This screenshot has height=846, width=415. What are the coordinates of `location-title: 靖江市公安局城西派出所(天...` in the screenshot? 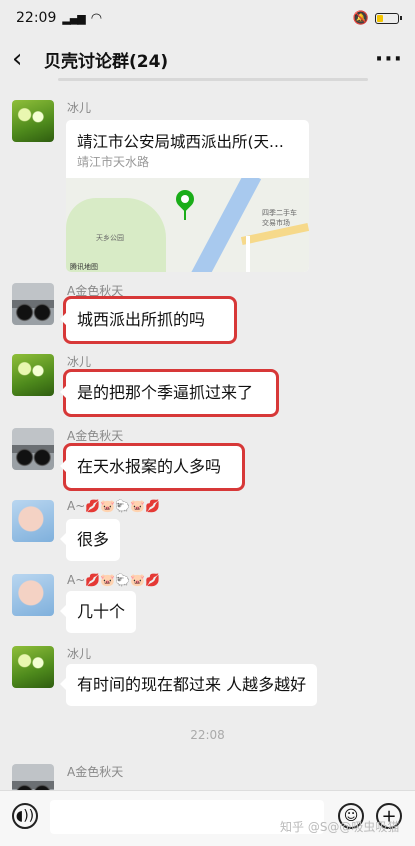 It's located at (180, 142).